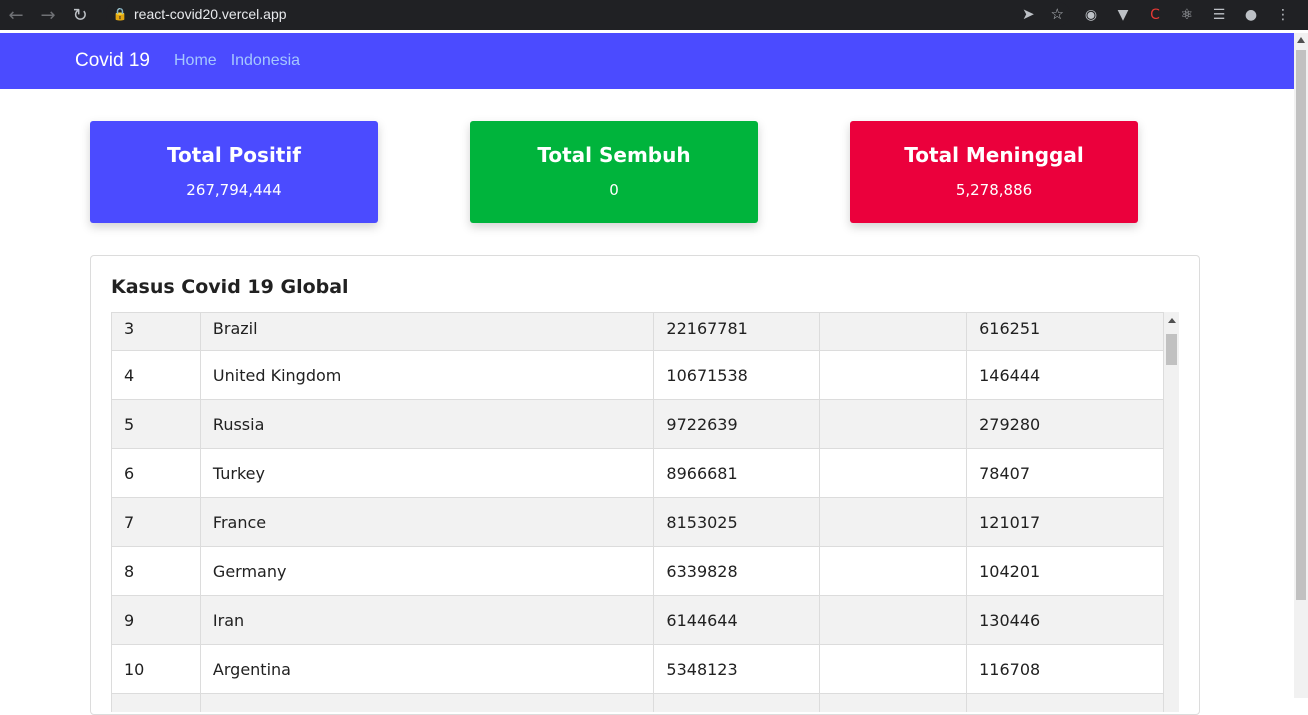 The width and height of the screenshot is (1308, 715). What do you see at coordinates (234, 190) in the screenshot?
I see `card-value: 267,794,444` at bounding box center [234, 190].